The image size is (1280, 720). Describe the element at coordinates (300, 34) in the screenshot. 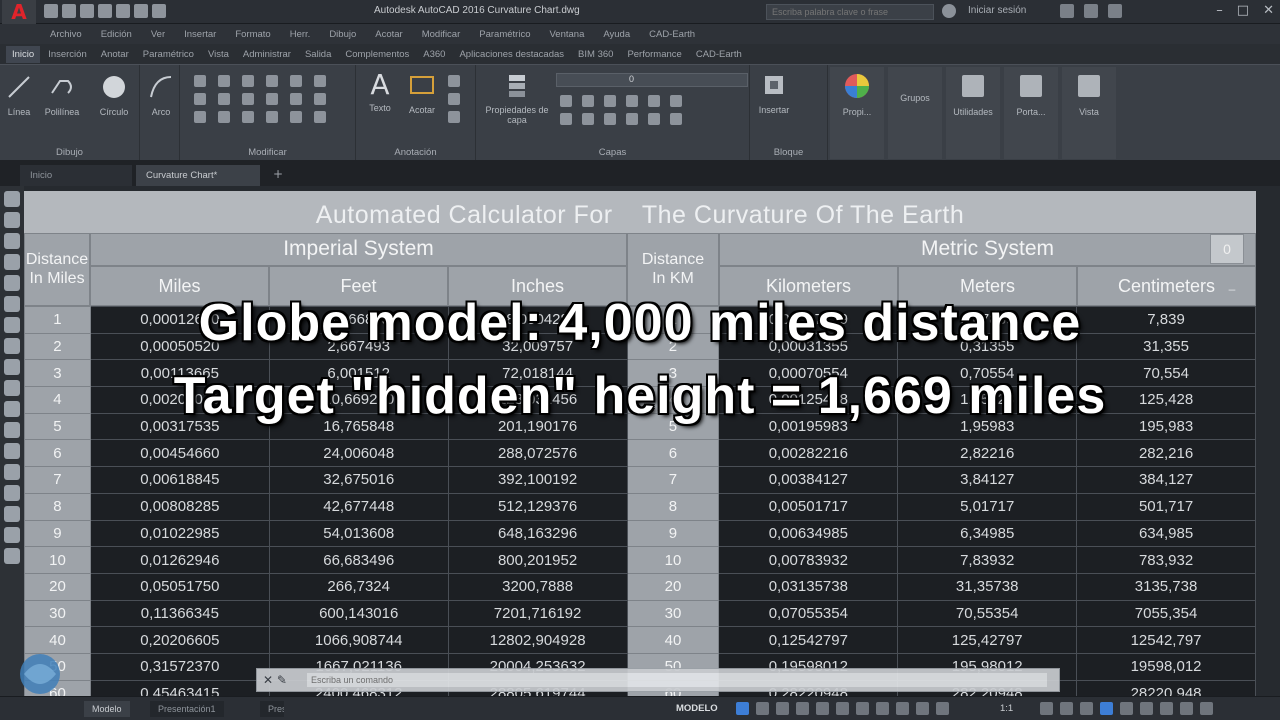

I see `menu-herr: Herr.` at that location.